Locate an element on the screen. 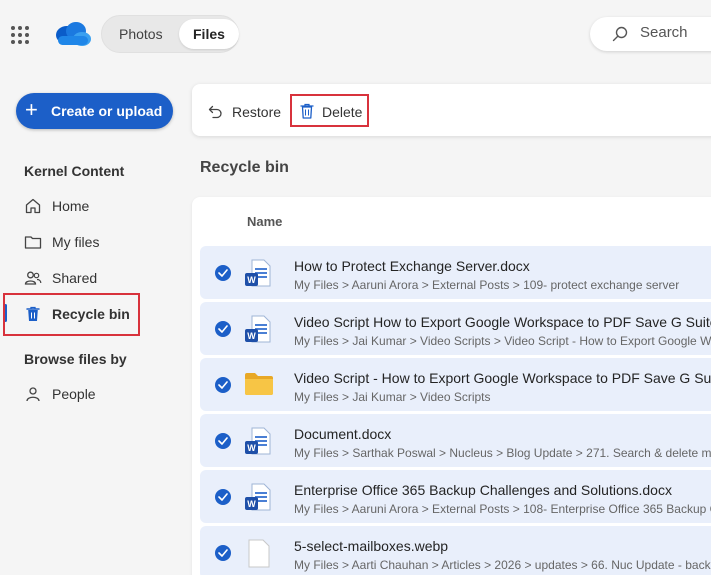  create-or-upload-button: + Create or upload is located at coordinates (94, 111).